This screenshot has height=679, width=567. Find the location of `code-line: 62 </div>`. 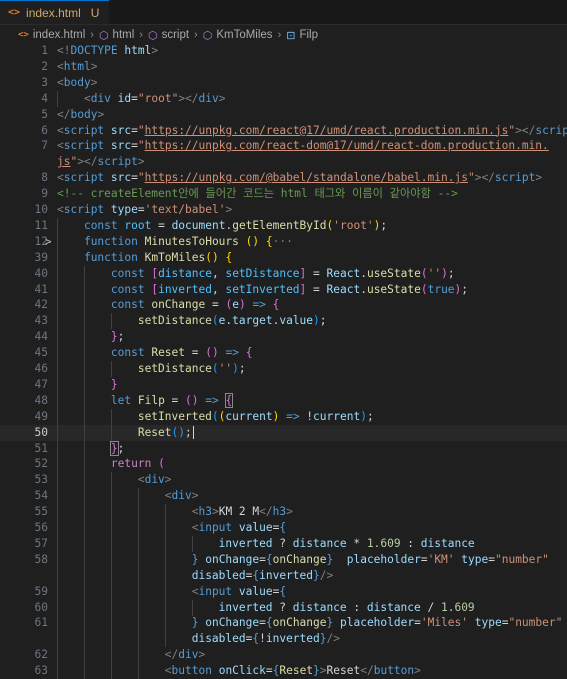

code-line: 62 </div> is located at coordinates (283, 655).